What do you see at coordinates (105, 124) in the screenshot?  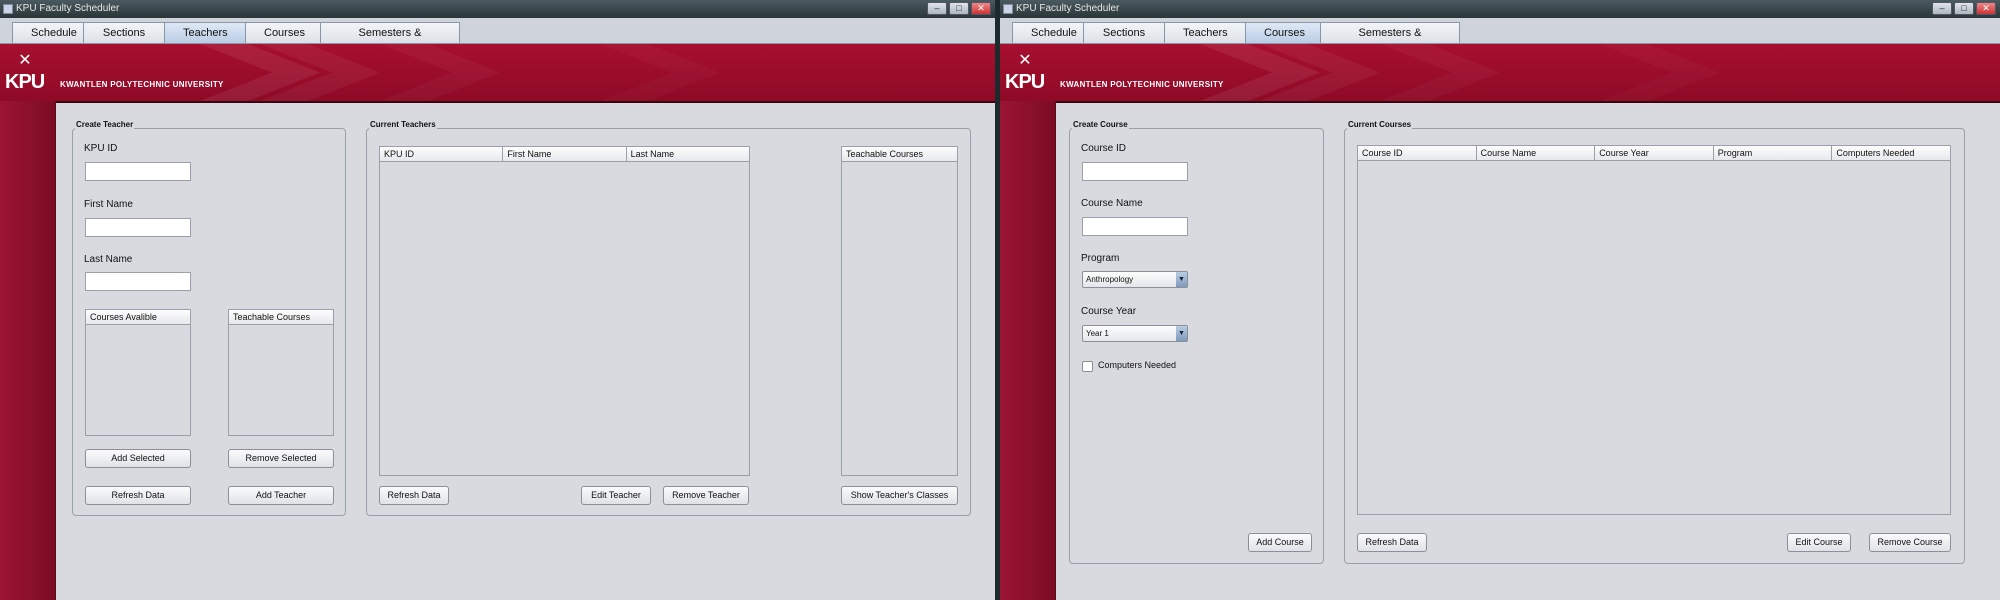 I see `panel-title: Create Teacher` at bounding box center [105, 124].